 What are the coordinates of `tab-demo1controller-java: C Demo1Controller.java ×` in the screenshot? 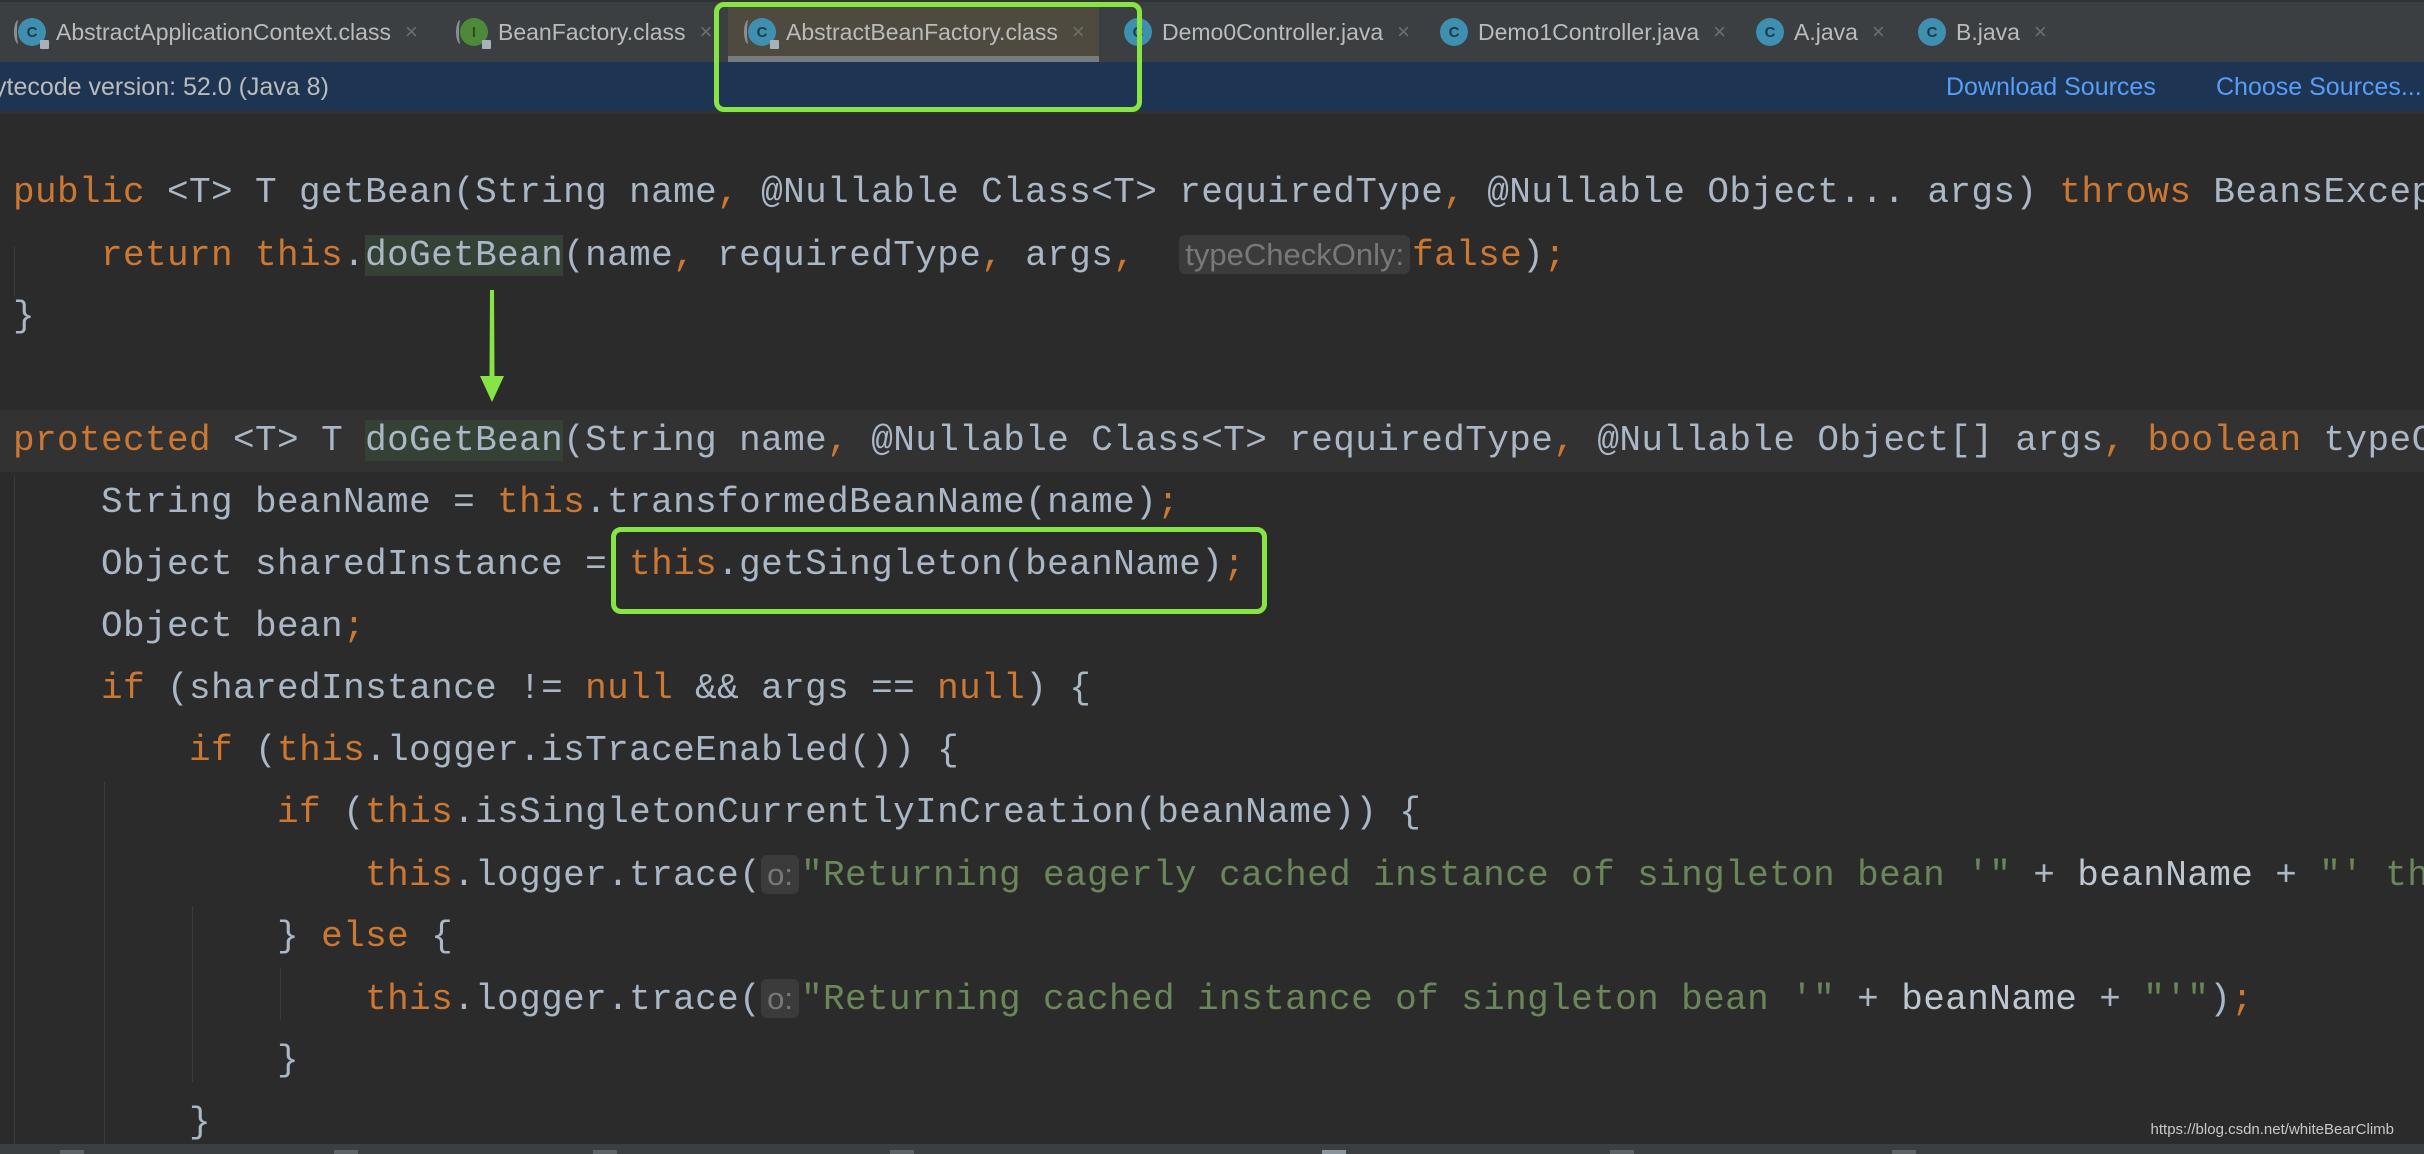 It's located at (1583, 32).